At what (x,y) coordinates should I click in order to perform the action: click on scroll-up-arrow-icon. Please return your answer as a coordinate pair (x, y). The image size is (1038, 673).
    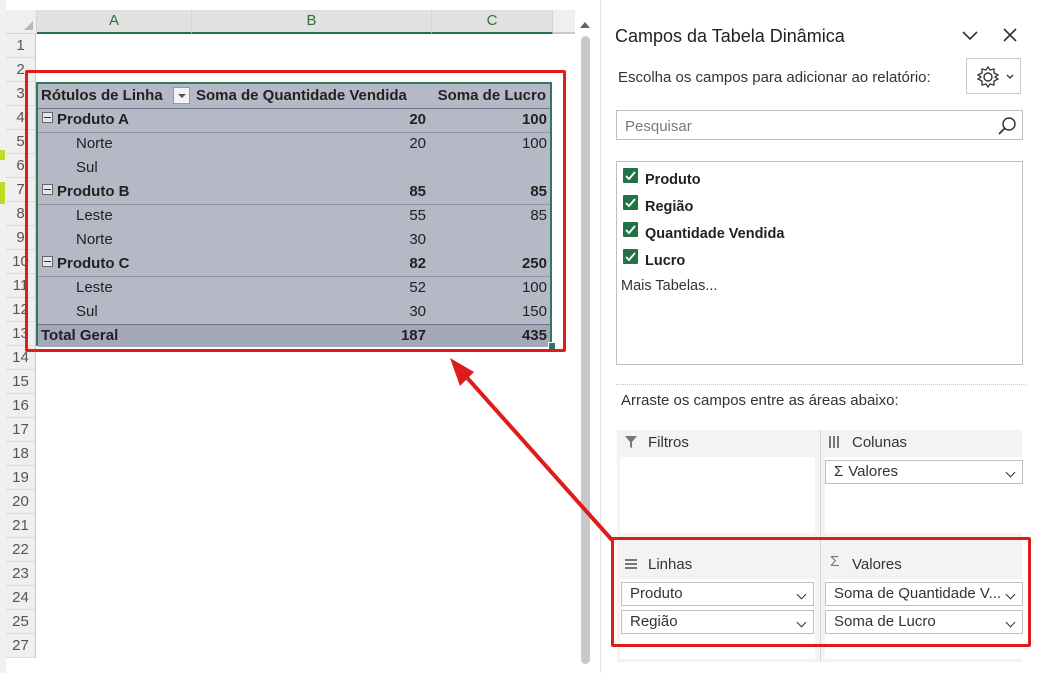
    Looking at the image, I should click on (585, 25).